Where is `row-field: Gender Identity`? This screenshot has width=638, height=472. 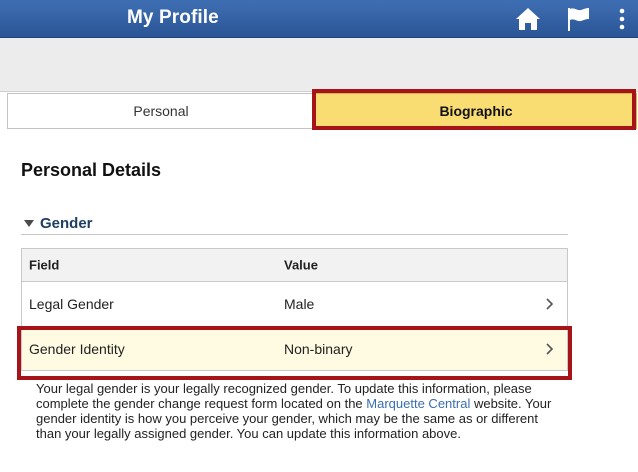
row-field: Gender Identity is located at coordinates (77, 348).